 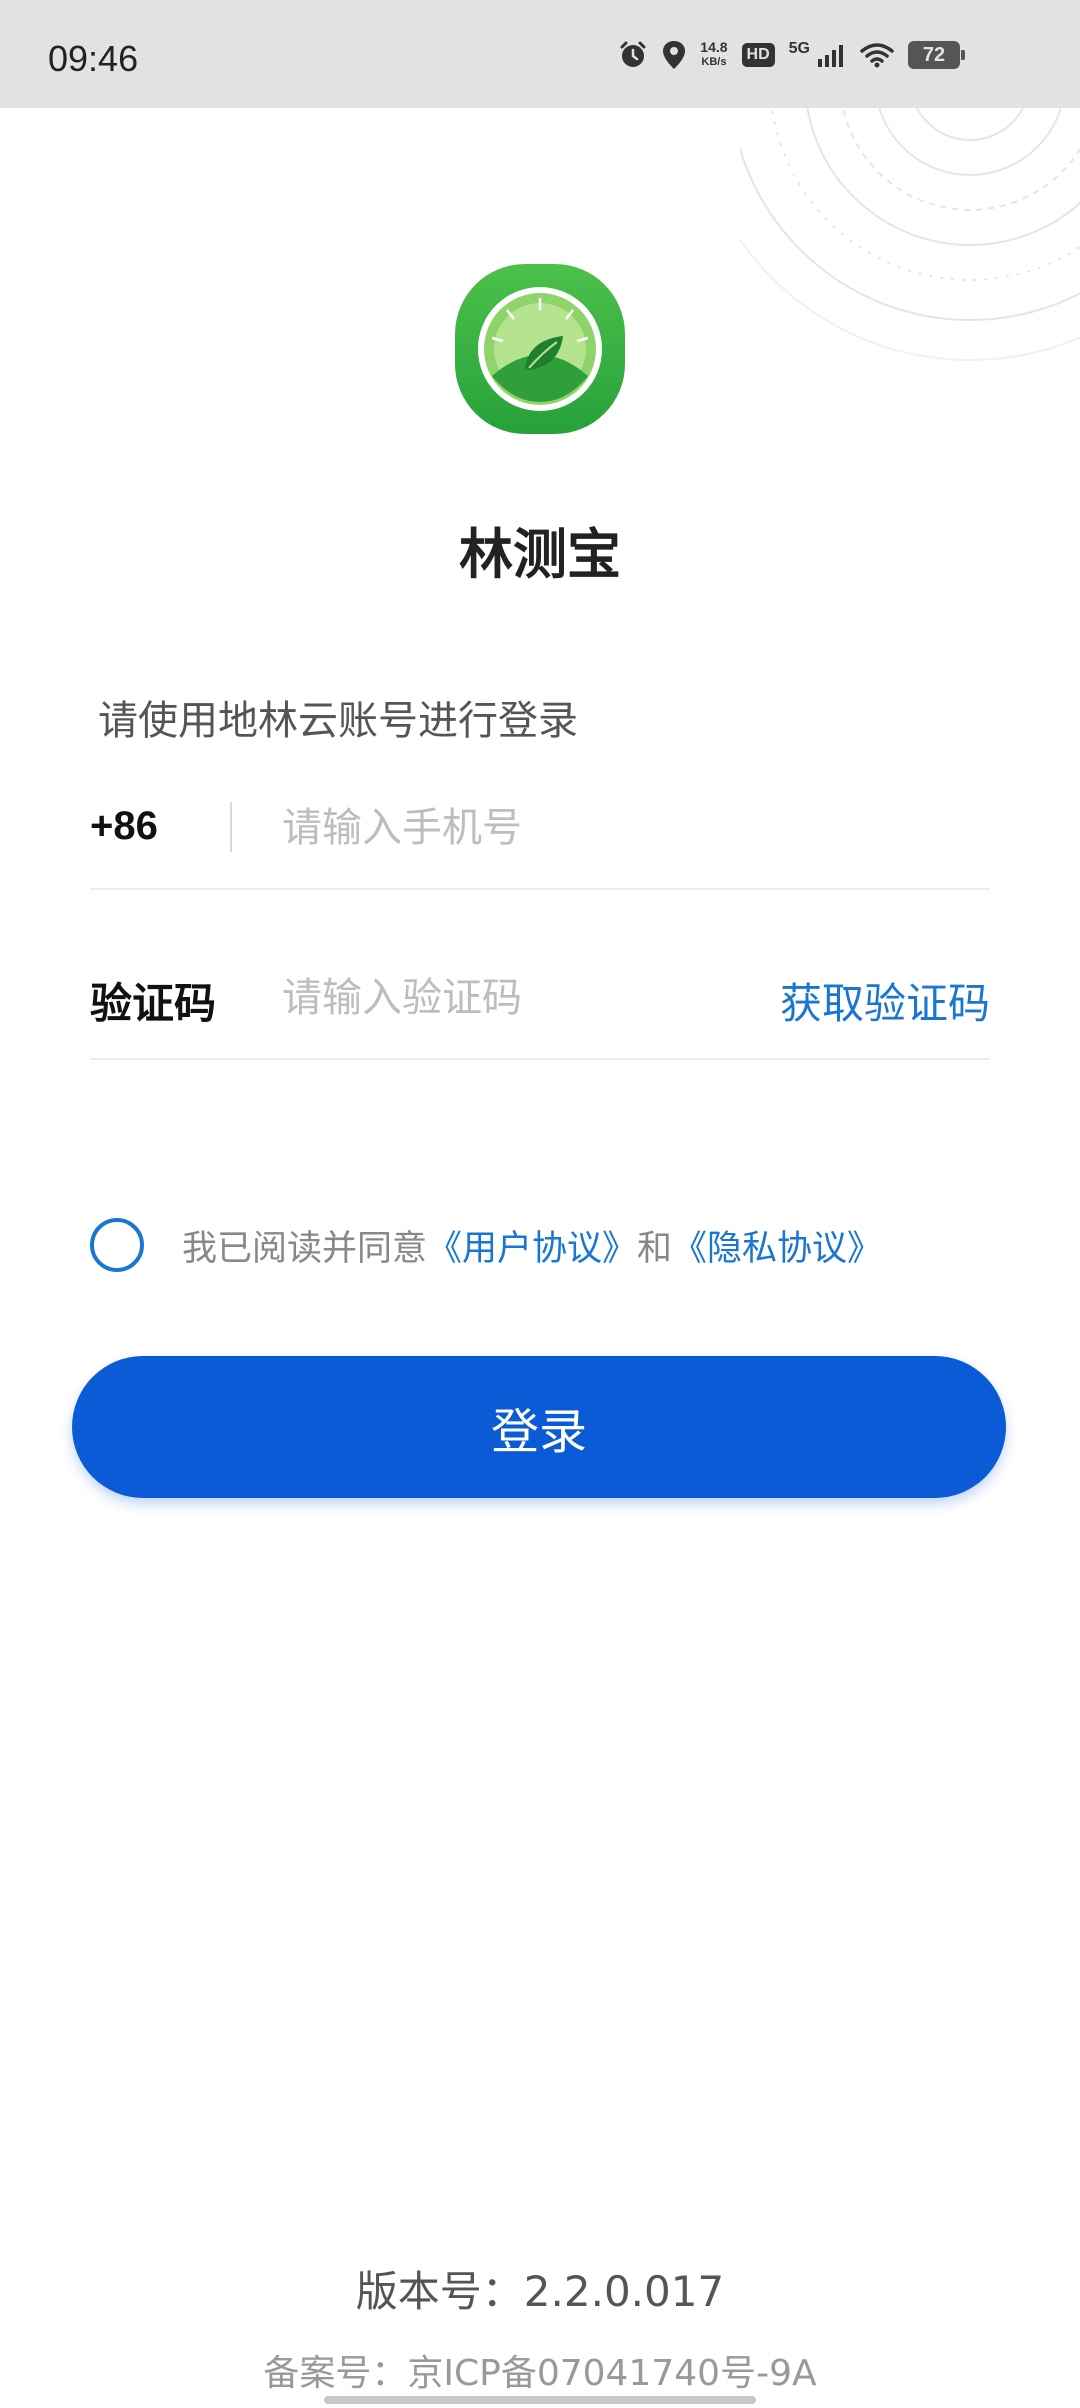 I want to click on login-button: 登录, so click(x=539, y=1427).